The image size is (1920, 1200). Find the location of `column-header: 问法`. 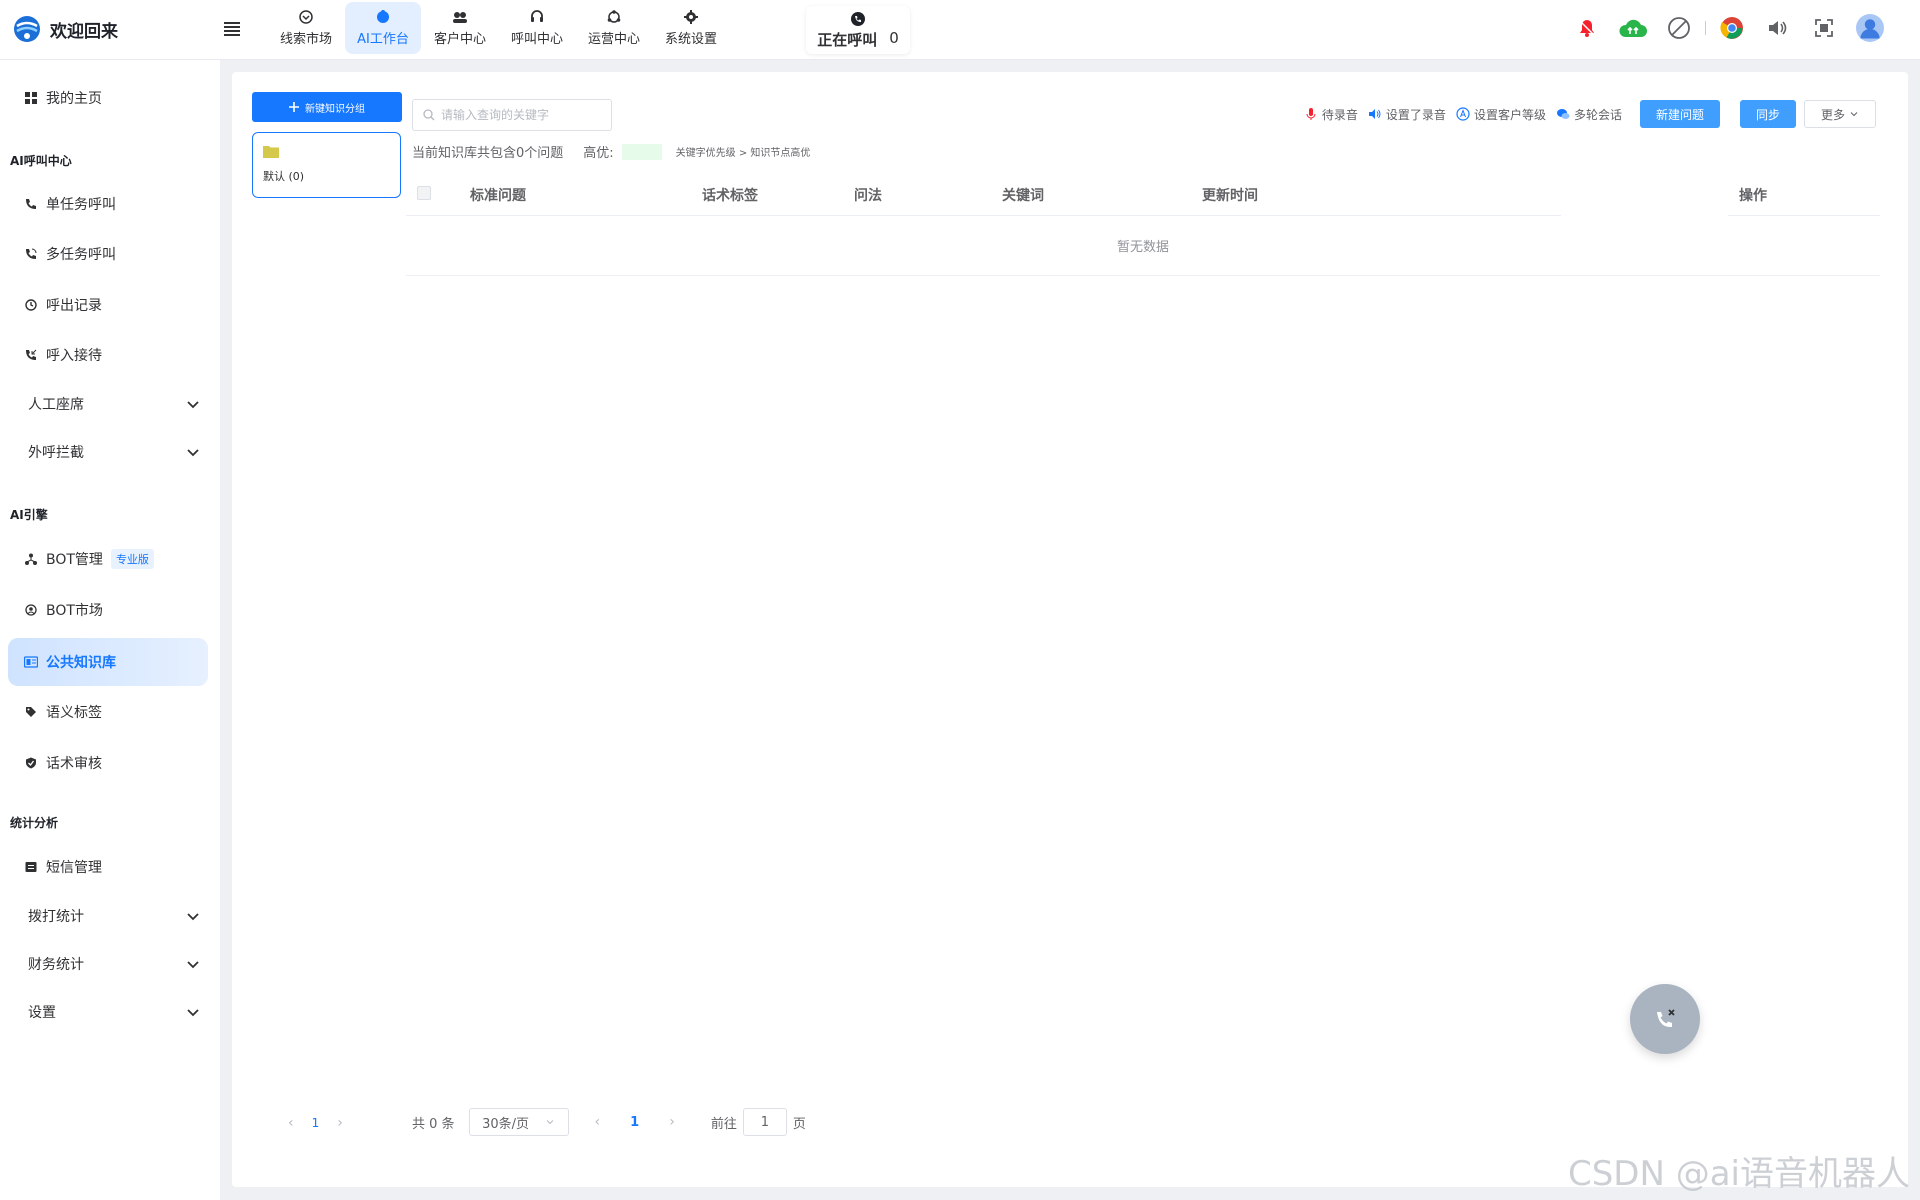

column-header: 问法 is located at coordinates (868, 195).